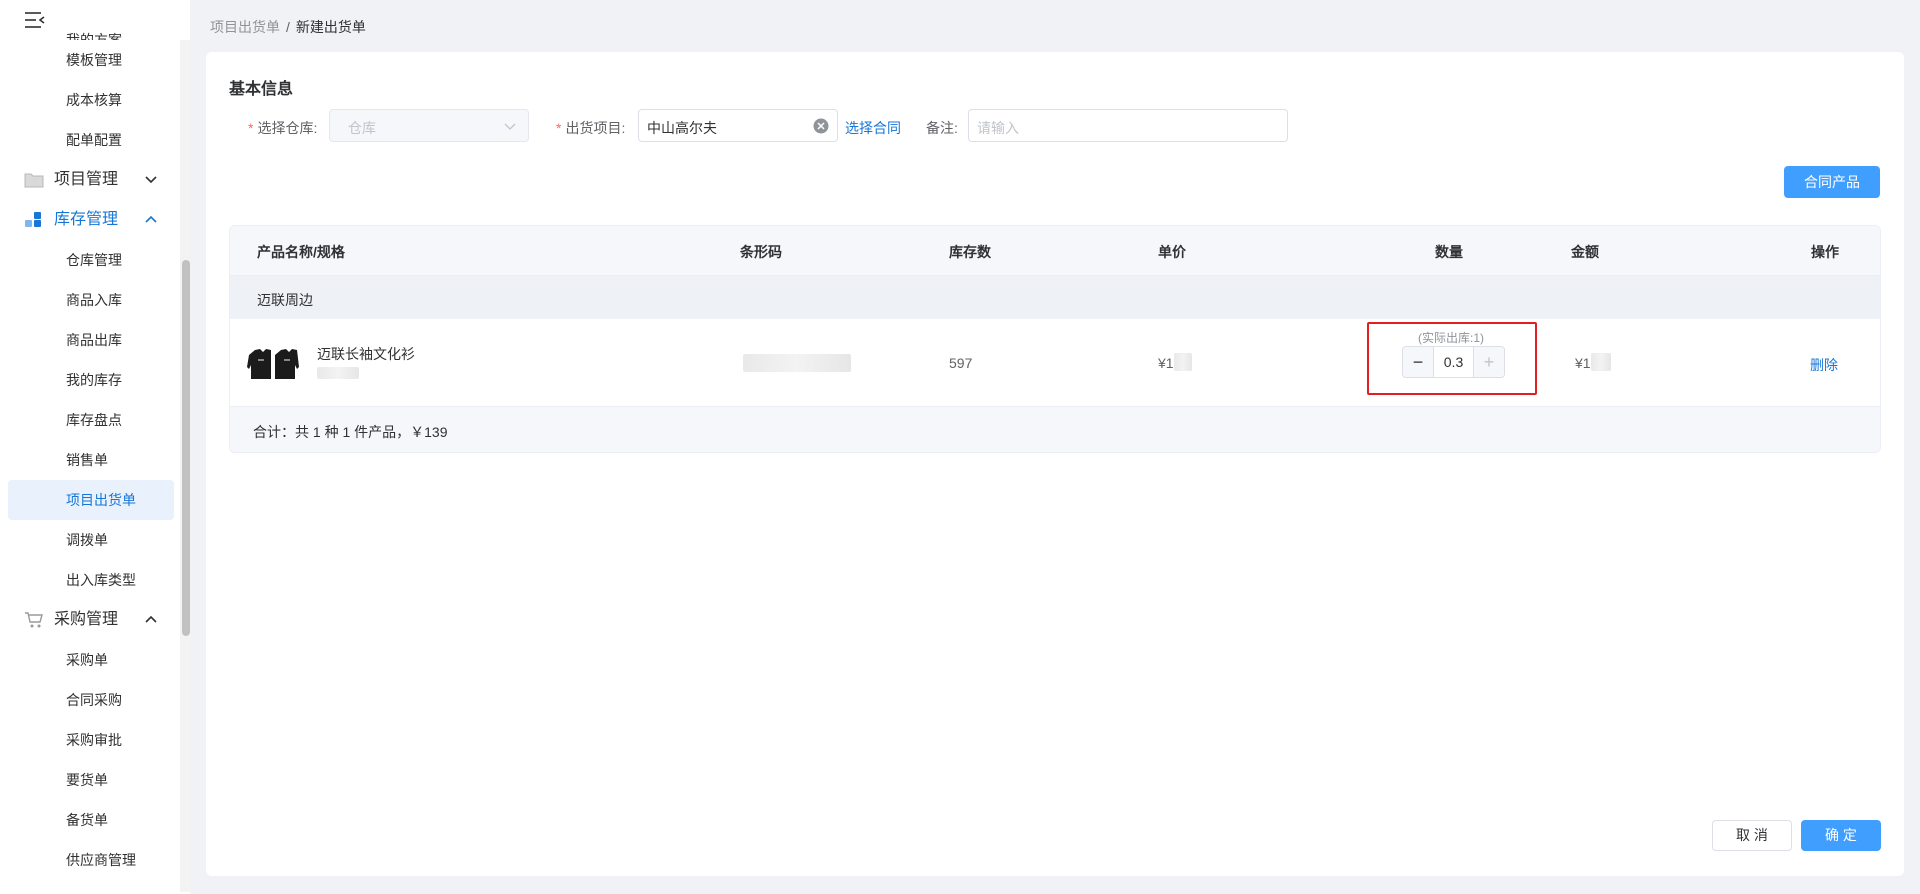 Image resolution: width=1920 pixels, height=894 pixels. Describe the element at coordinates (89, 580) in the screenshot. I see `sidebar-item-io-types: 出入库类型` at that location.